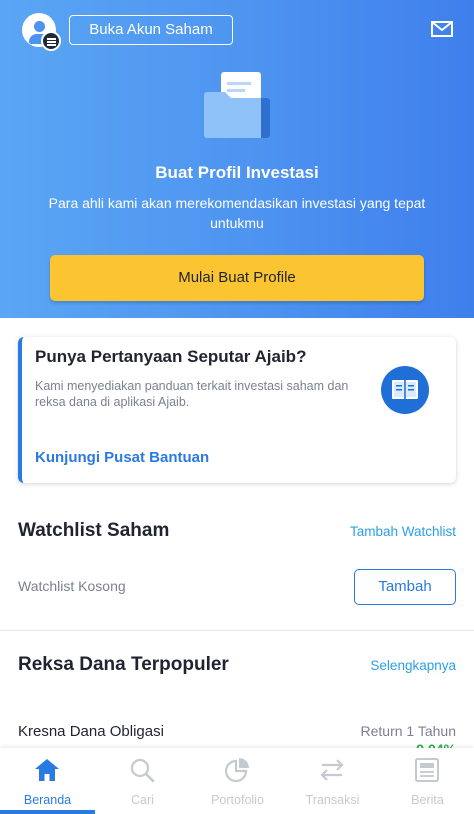 Image resolution: width=474 pixels, height=814 pixels. What do you see at coordinates (427, 800) in the screenshot?
I see `nav-label: Berita` at bounding box center [427, 800].